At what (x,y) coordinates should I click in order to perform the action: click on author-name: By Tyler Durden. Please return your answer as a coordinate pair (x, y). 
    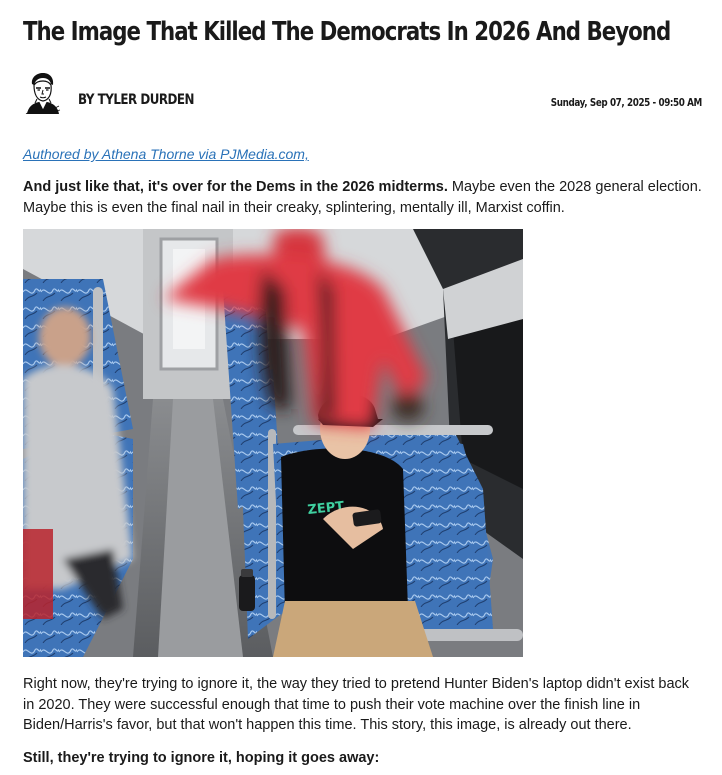
    Looking at the image, I should click on (136, 100).